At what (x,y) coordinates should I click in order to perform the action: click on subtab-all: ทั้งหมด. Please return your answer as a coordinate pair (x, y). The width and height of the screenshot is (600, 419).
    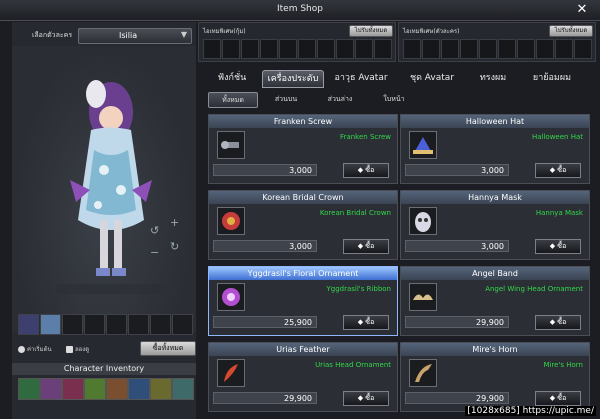
    Looking at the image, I should click on (233, 100).